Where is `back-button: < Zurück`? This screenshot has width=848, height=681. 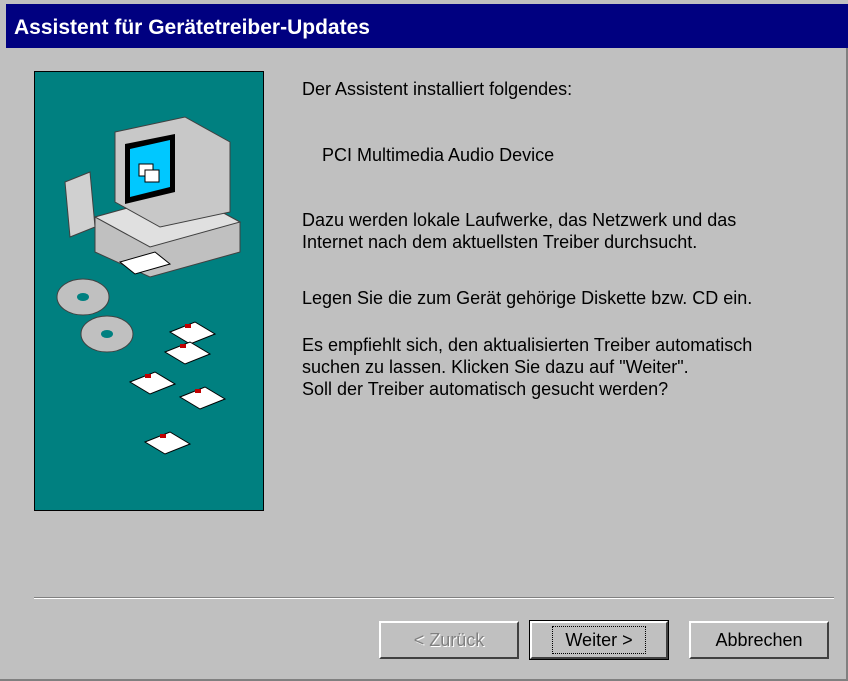 back-button: < Zurück is located at coordinates (449, 640).